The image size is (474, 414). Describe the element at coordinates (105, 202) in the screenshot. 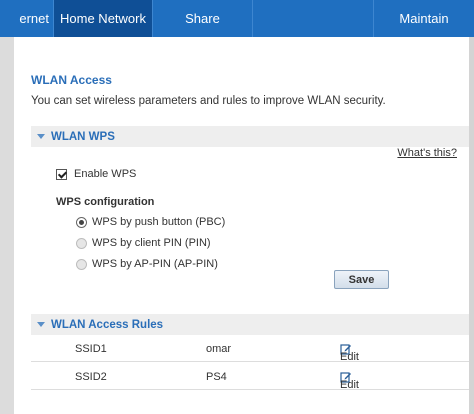

I see `wps-configuration-label: WPS configuration` at that location.